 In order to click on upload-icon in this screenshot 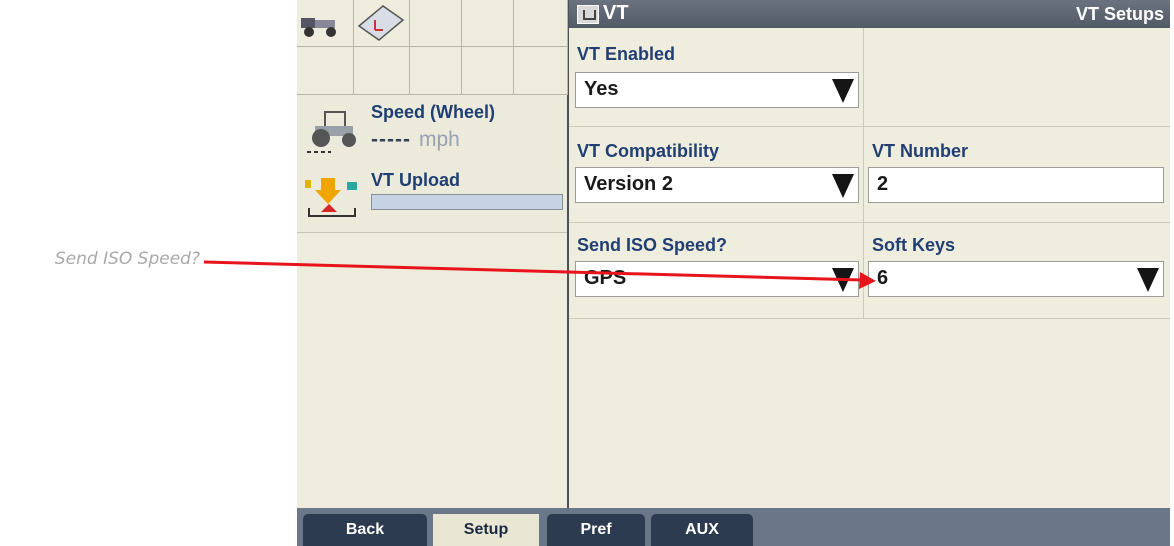, I will do `click(331, 197)`.